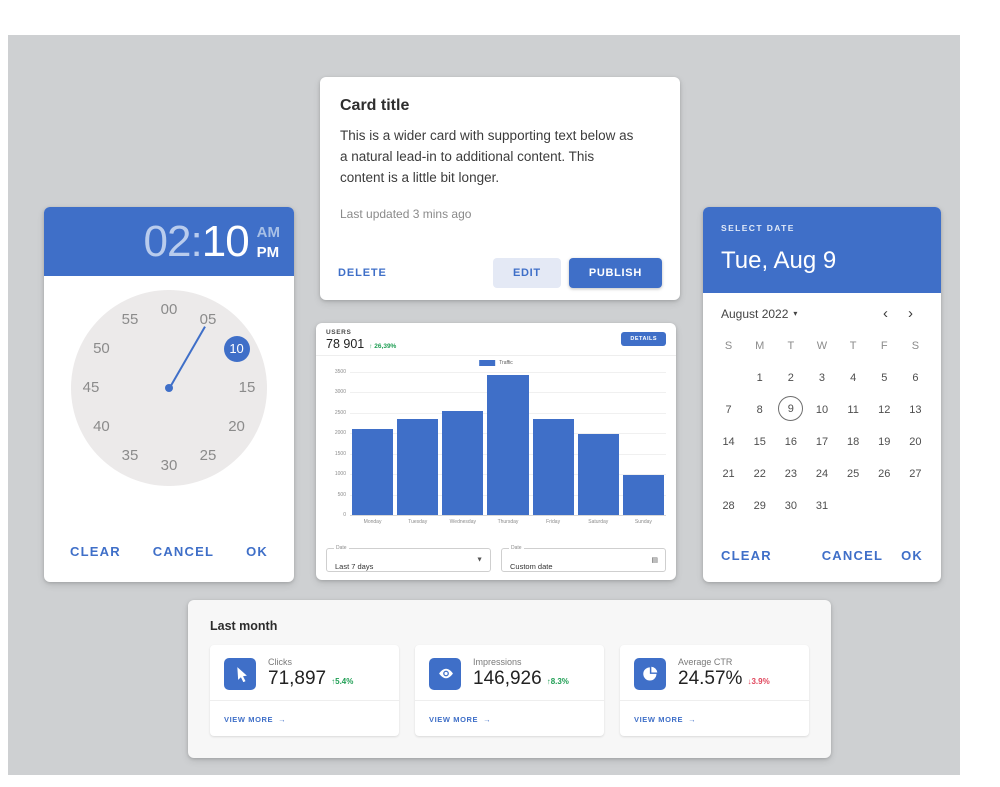 The image size is (1000, 787). What do you see at coordinates (759, 410) in the screenshot?
I see `calendar-day: 8` at bounding box center [759, 410].